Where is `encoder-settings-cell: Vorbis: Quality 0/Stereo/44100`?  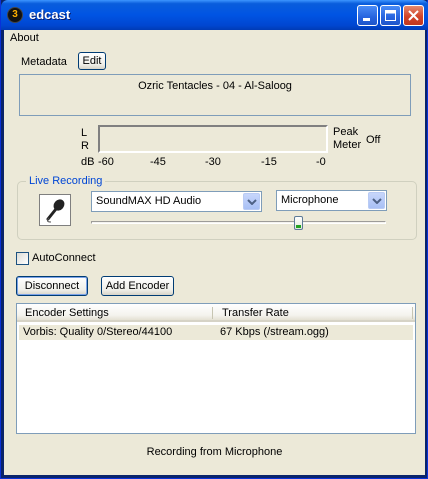
encoder-settings-cell: Vorbis: Quality 0/Stereo/44100 is located at coordinates (98, 332).